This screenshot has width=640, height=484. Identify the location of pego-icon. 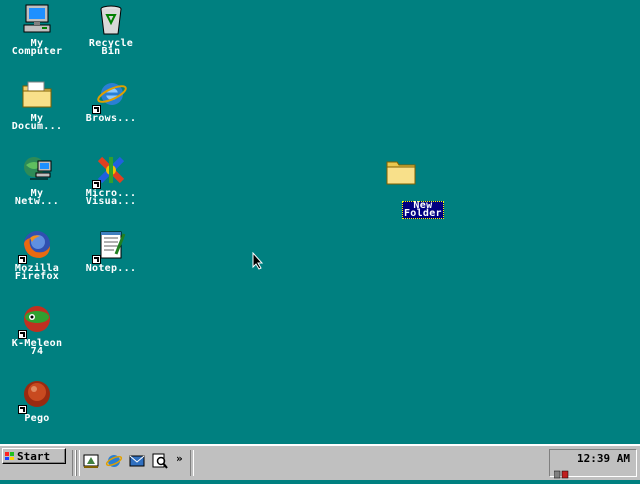
(36, 396).